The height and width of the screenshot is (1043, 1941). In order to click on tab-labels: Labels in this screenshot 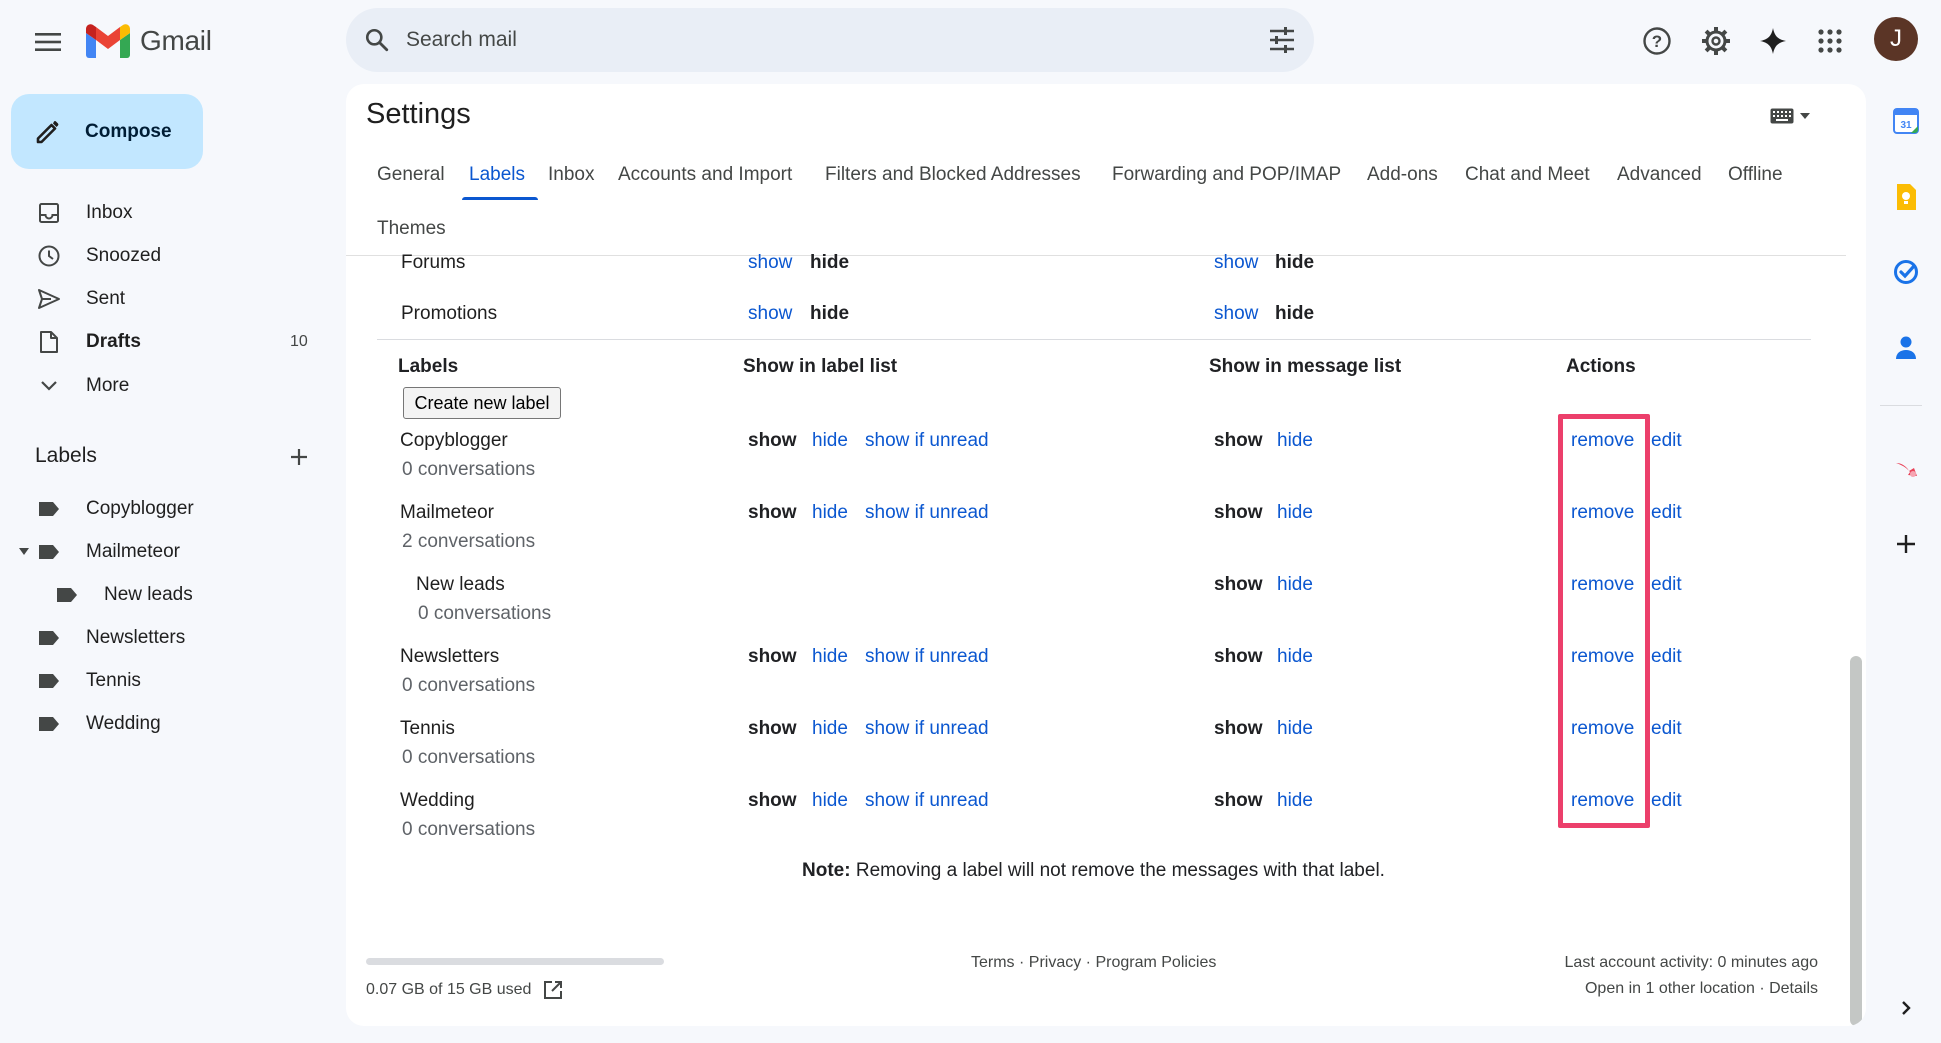, I will do `click(497, 175)`.